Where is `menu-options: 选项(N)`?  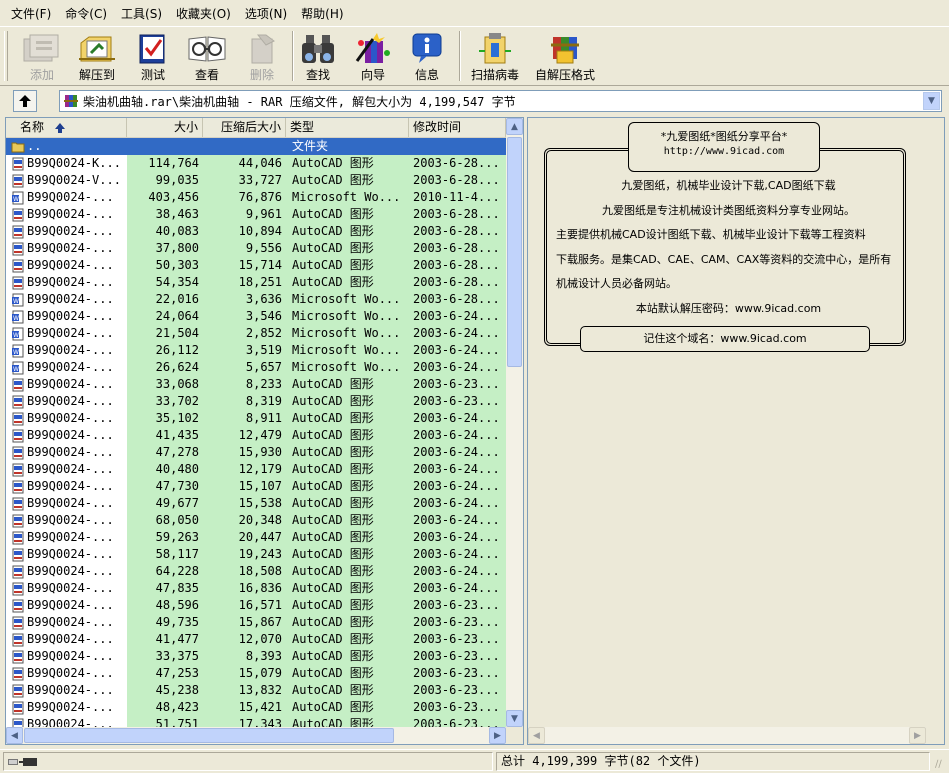
menu-options: 选项(N) is located at coordinates (266, 14).